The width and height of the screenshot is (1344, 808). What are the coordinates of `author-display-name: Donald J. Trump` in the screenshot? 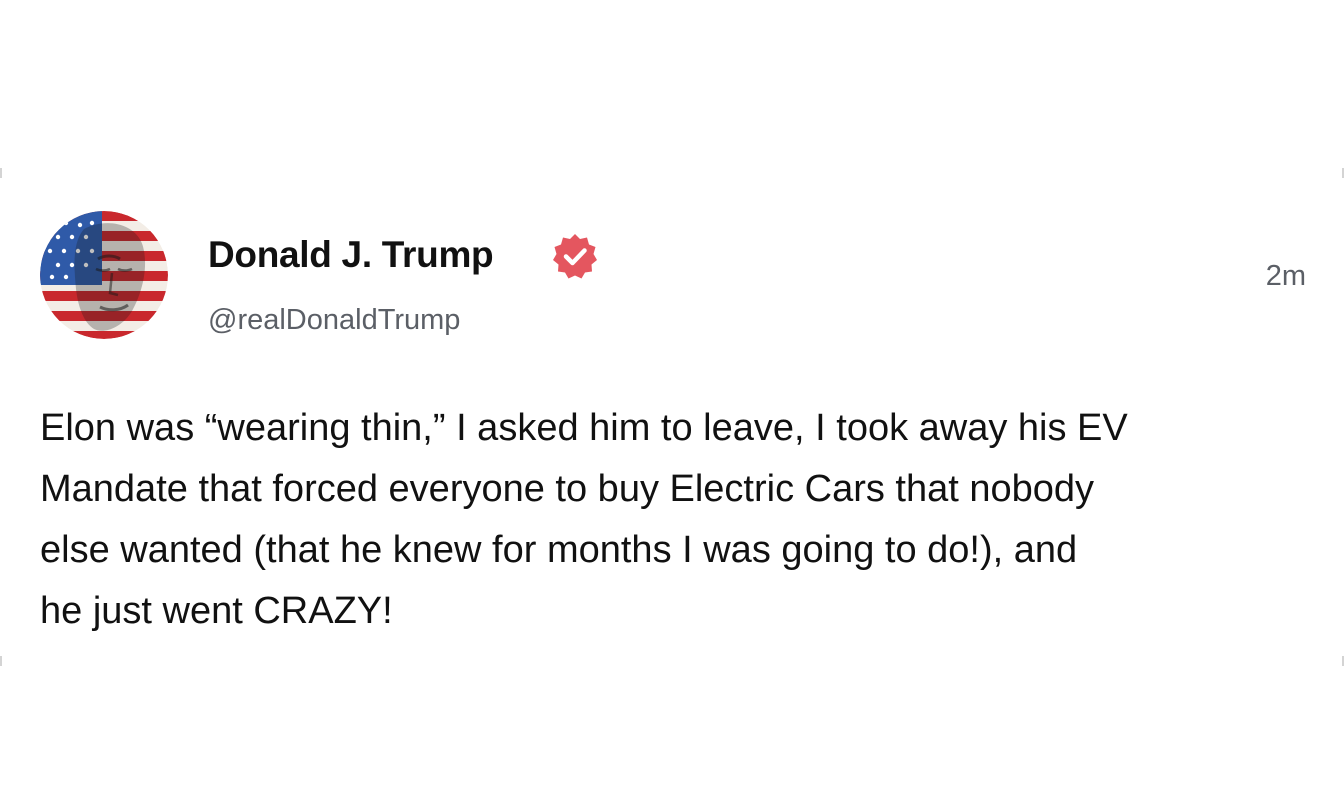 It's located at (351, 255).